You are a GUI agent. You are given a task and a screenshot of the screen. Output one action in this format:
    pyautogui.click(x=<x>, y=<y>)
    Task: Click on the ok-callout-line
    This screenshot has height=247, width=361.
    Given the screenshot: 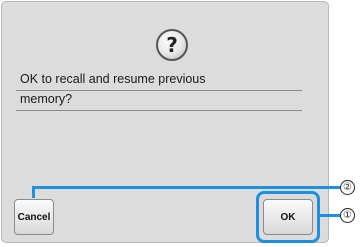 What is the action you would take?
    pyautogui.click(x=329, y=215)
    